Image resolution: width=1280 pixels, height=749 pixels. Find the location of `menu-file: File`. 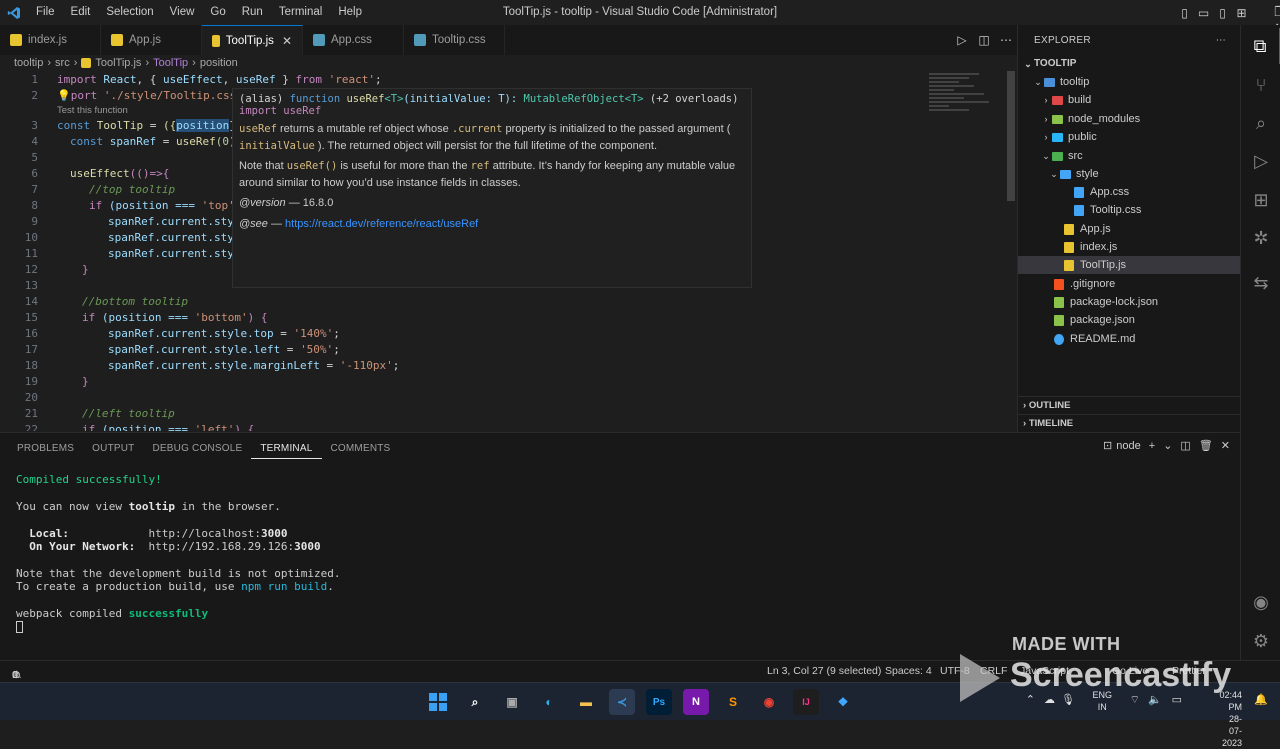

menu-file: File is located at coordinates (45, 12).